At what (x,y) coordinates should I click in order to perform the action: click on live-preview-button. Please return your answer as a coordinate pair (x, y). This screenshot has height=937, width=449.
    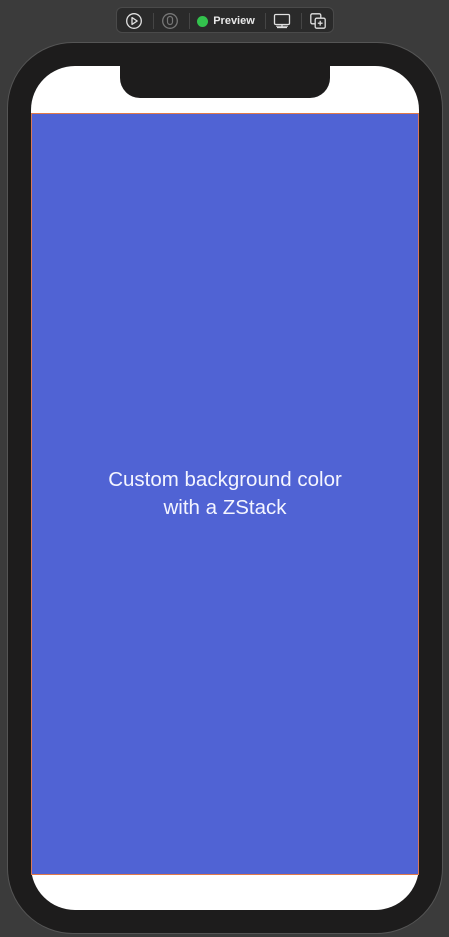
    Looking at the image, I should click on (134, 21).